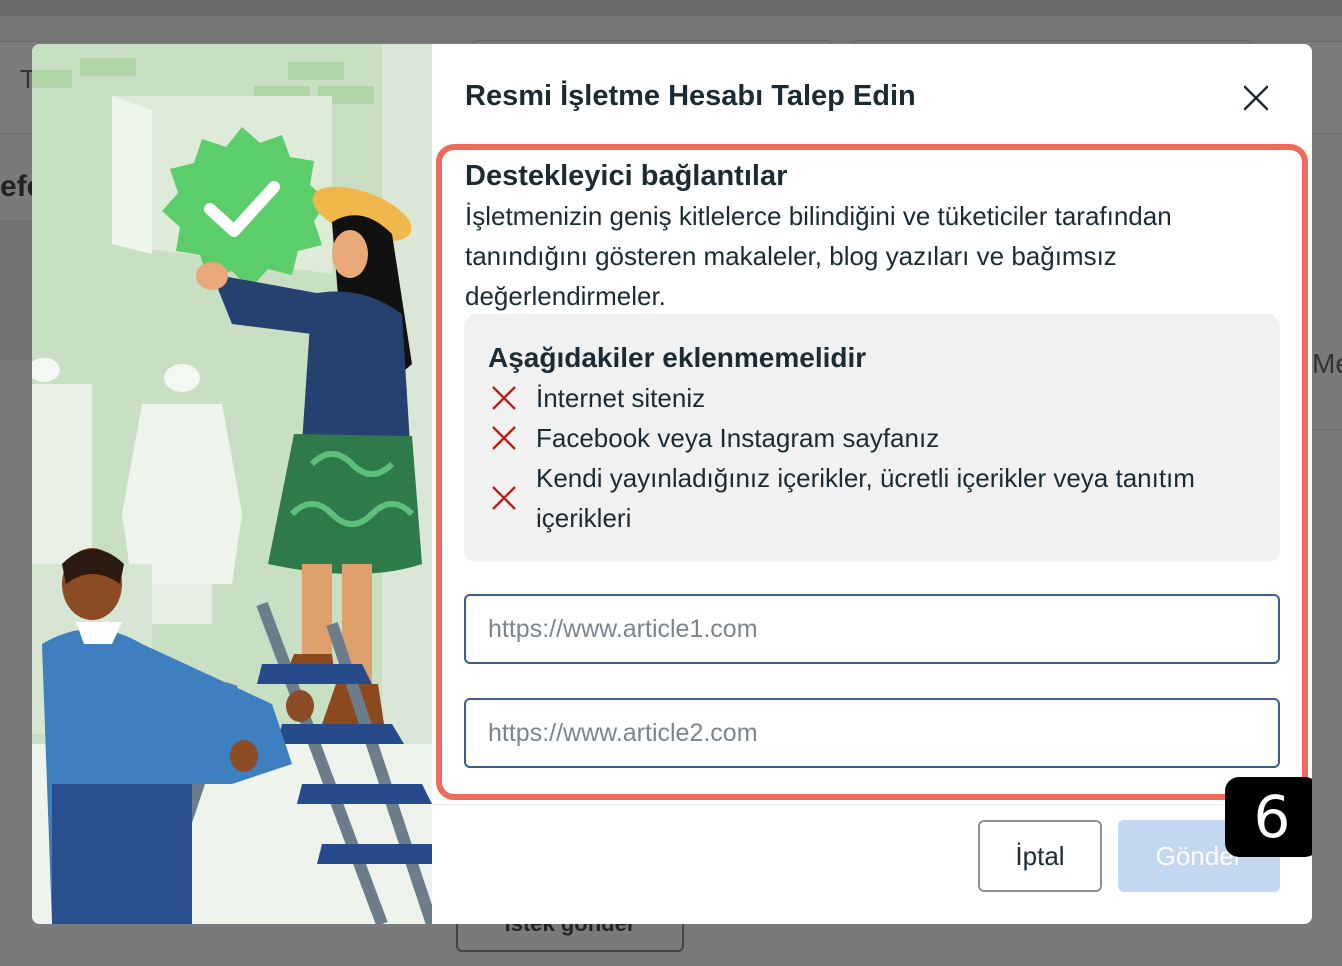 This screenshot has width=1342, height=966. What do you see at coordinates (690, 96) in the screenshot?
I see `dialog-title: Resmi İşletme Hesabı Talep Edin` at bounding box center [690, 96].